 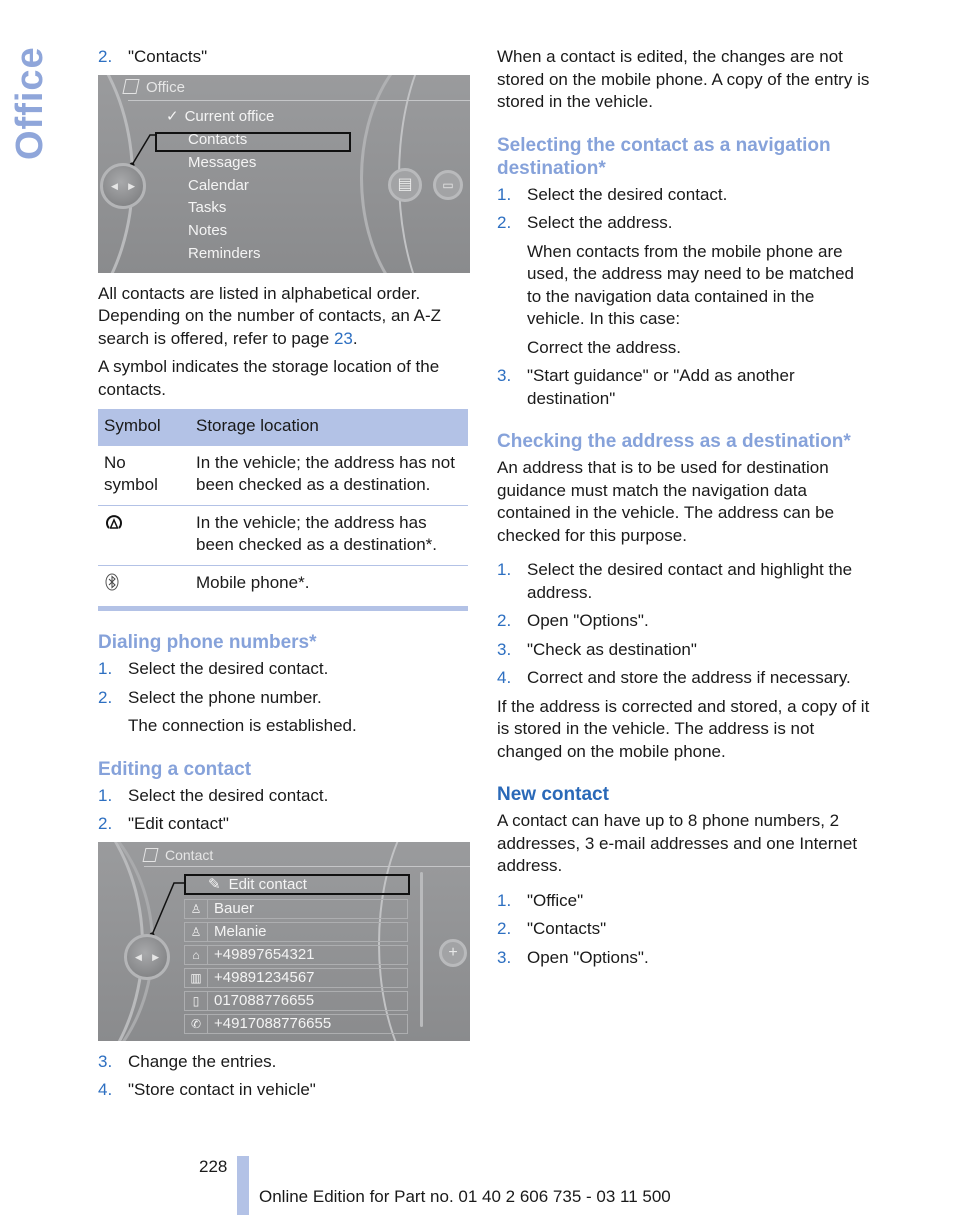 What do you see at coordinates (218, 186) in the screenshot?
I see `menu-item-calendar: Calendar` at bounding box center [218, 186].